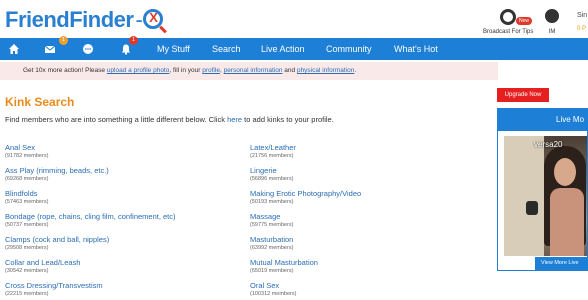 This screenshot has width=588, height=300. What do you see at coordinates (27, 156) in the screenshot?
I see `kink-count: (91782 members)` at bounding box center [27, 156].